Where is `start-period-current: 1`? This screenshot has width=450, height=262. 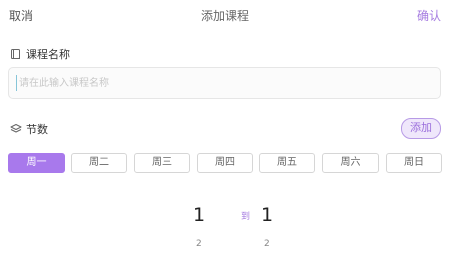
start-period-current: 1 is located at coordinates (199, 215).